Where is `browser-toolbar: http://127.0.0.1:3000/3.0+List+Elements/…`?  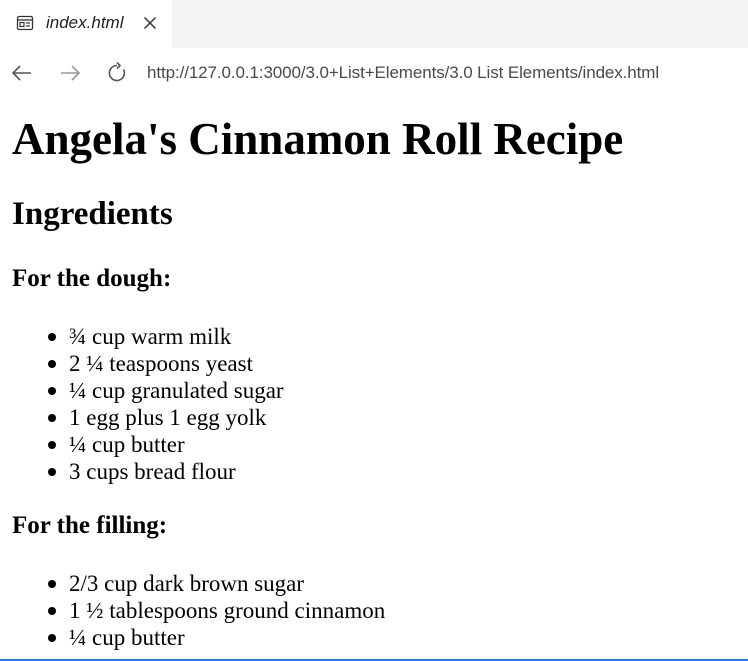
browser-toolbar: http://127.0.0.1:3000/3.0+List+Elements/… is located at coordinates (374, 73).